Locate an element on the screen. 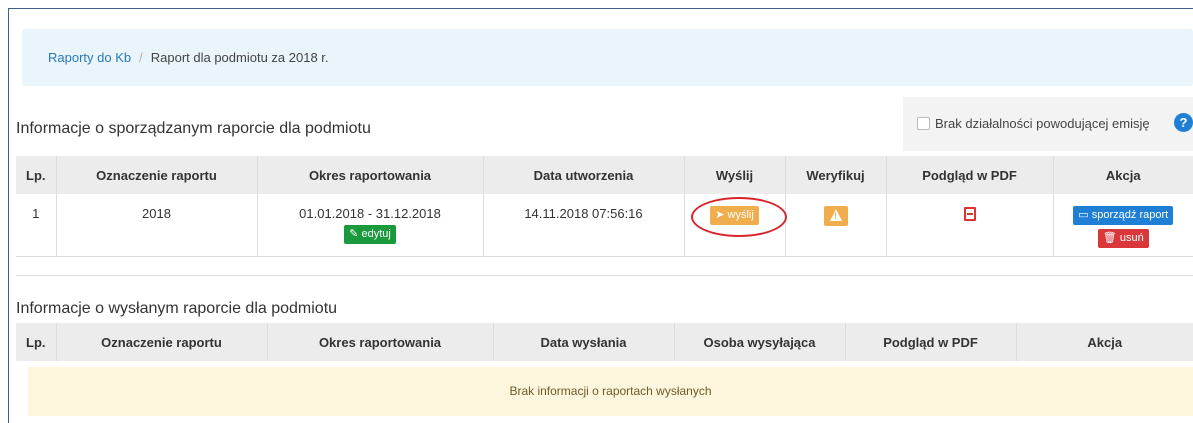 The image size is (1193, 423). cell-wyslij: ➤ wyślij is located at coordinates (735, 225).